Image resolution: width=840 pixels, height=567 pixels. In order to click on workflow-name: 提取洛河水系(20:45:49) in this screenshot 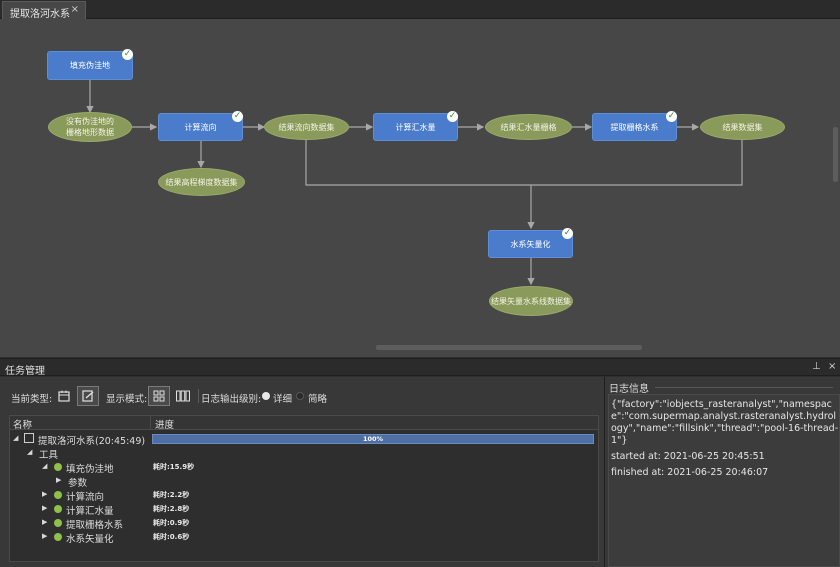, I will do `click(92, 441)`.